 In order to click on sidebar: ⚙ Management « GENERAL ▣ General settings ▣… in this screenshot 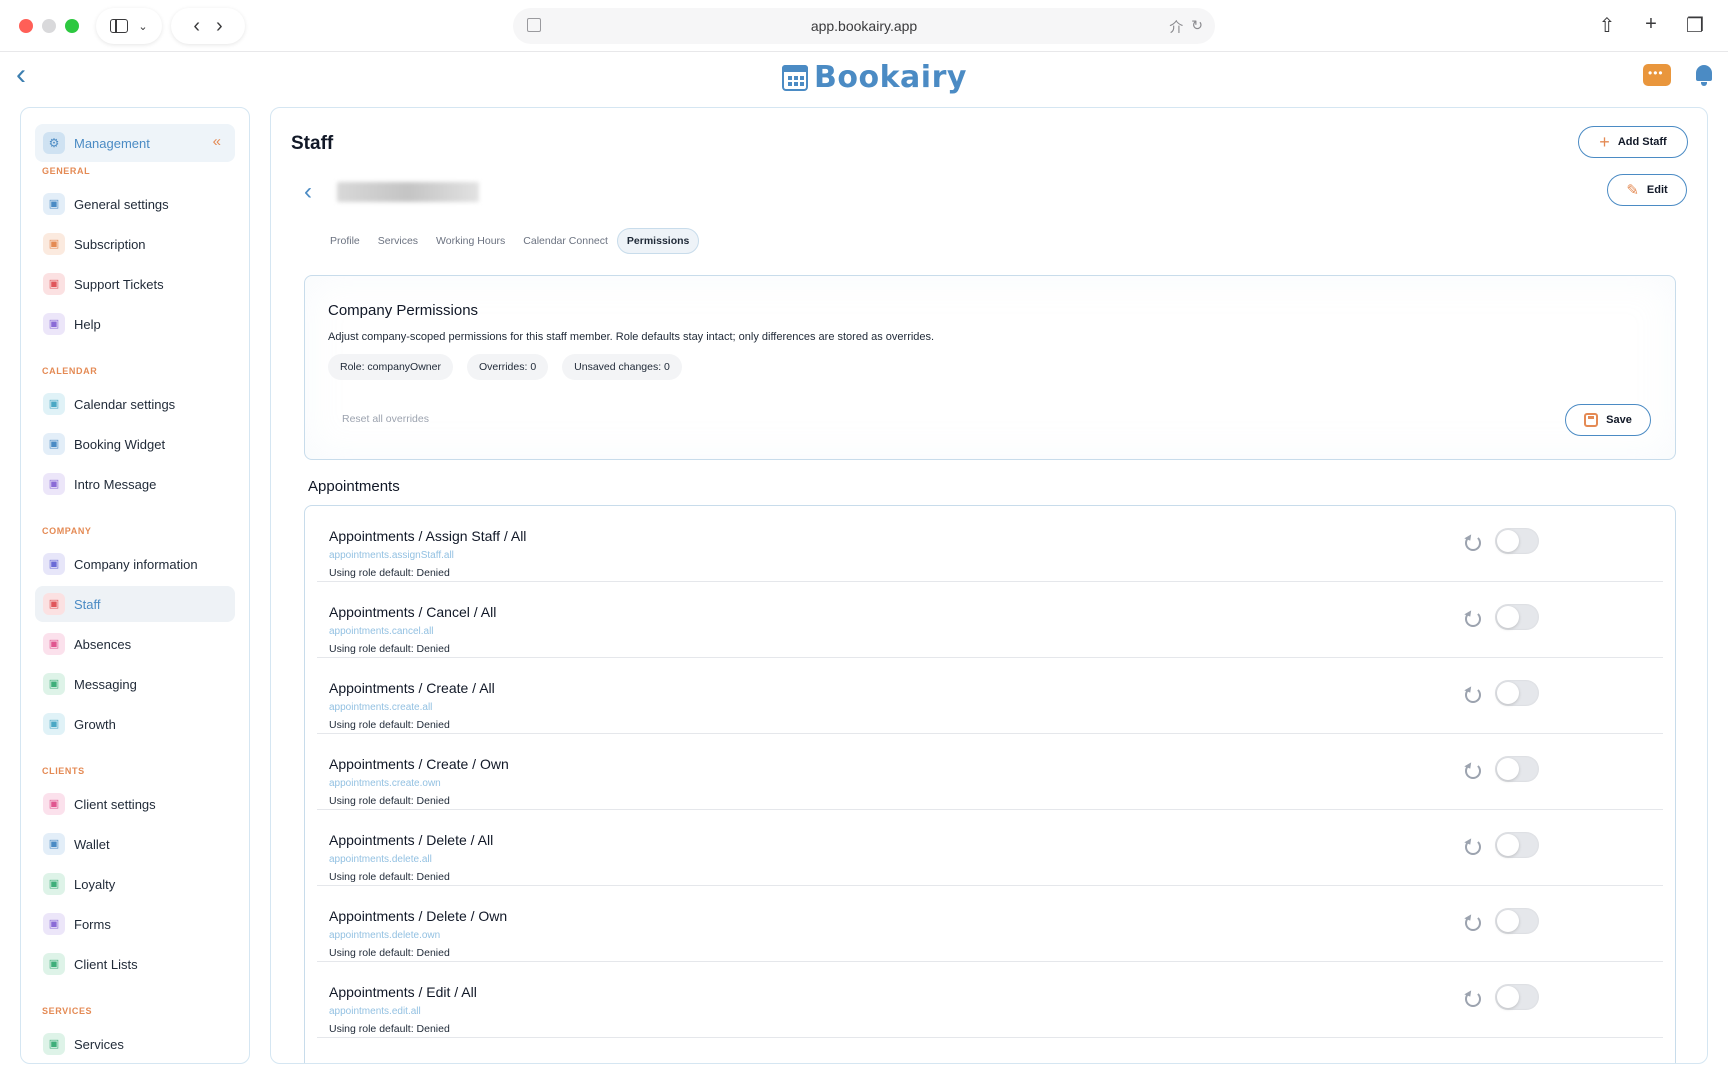, I will do `click(135, 585)`.